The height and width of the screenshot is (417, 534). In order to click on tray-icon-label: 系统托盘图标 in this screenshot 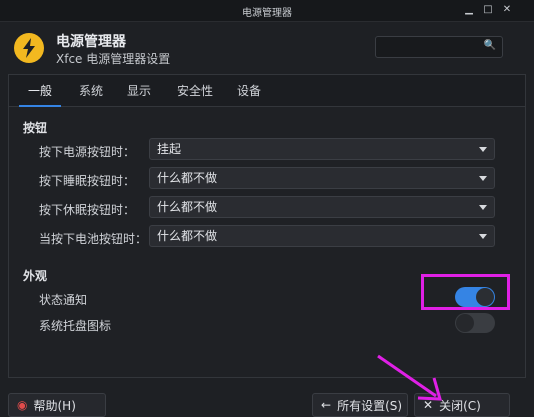, I will do `click(75, 326)`.